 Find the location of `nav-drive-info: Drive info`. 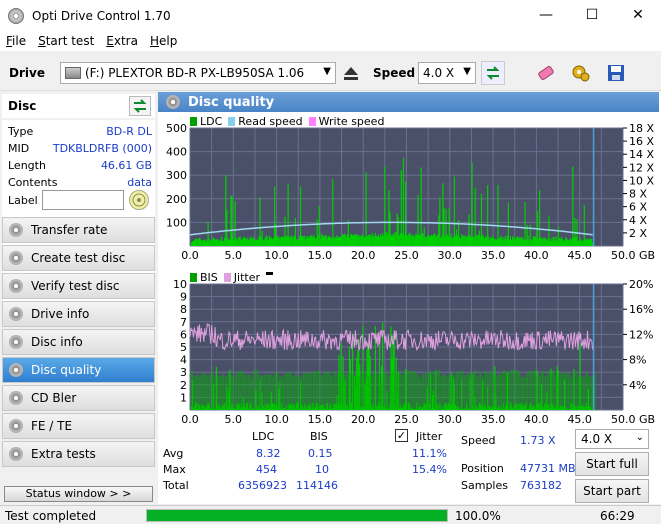

nav-drive-info: Drive info is located at coordinates (78, 314).